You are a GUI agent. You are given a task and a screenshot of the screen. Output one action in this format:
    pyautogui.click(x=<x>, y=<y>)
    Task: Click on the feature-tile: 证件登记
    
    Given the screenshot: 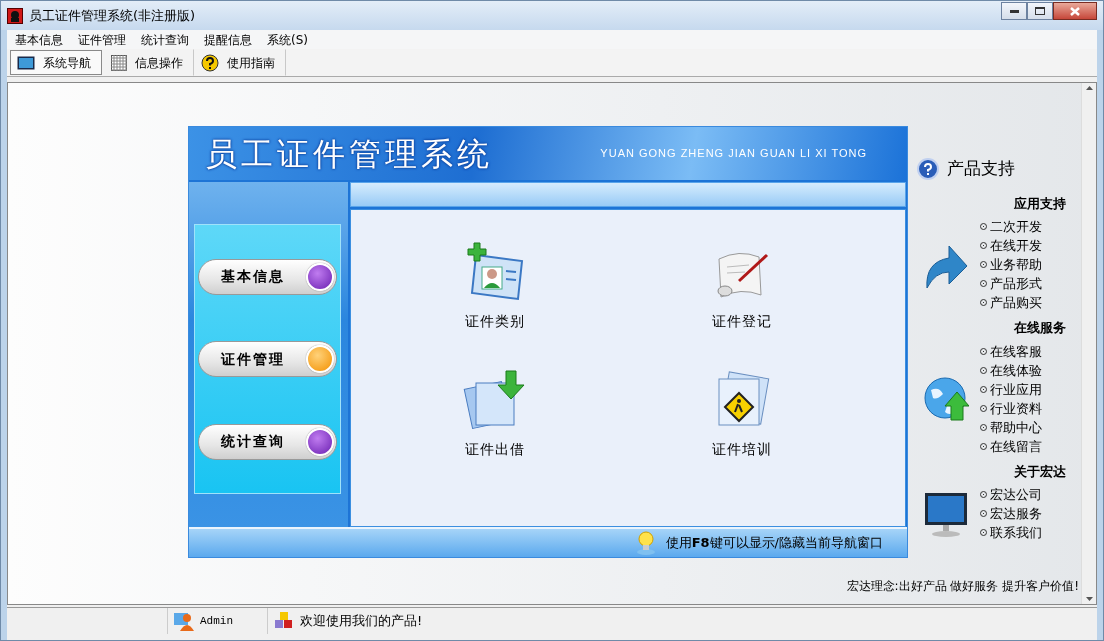 What is the action you would take?
    pyautogui.click(x=741, y=304)
    